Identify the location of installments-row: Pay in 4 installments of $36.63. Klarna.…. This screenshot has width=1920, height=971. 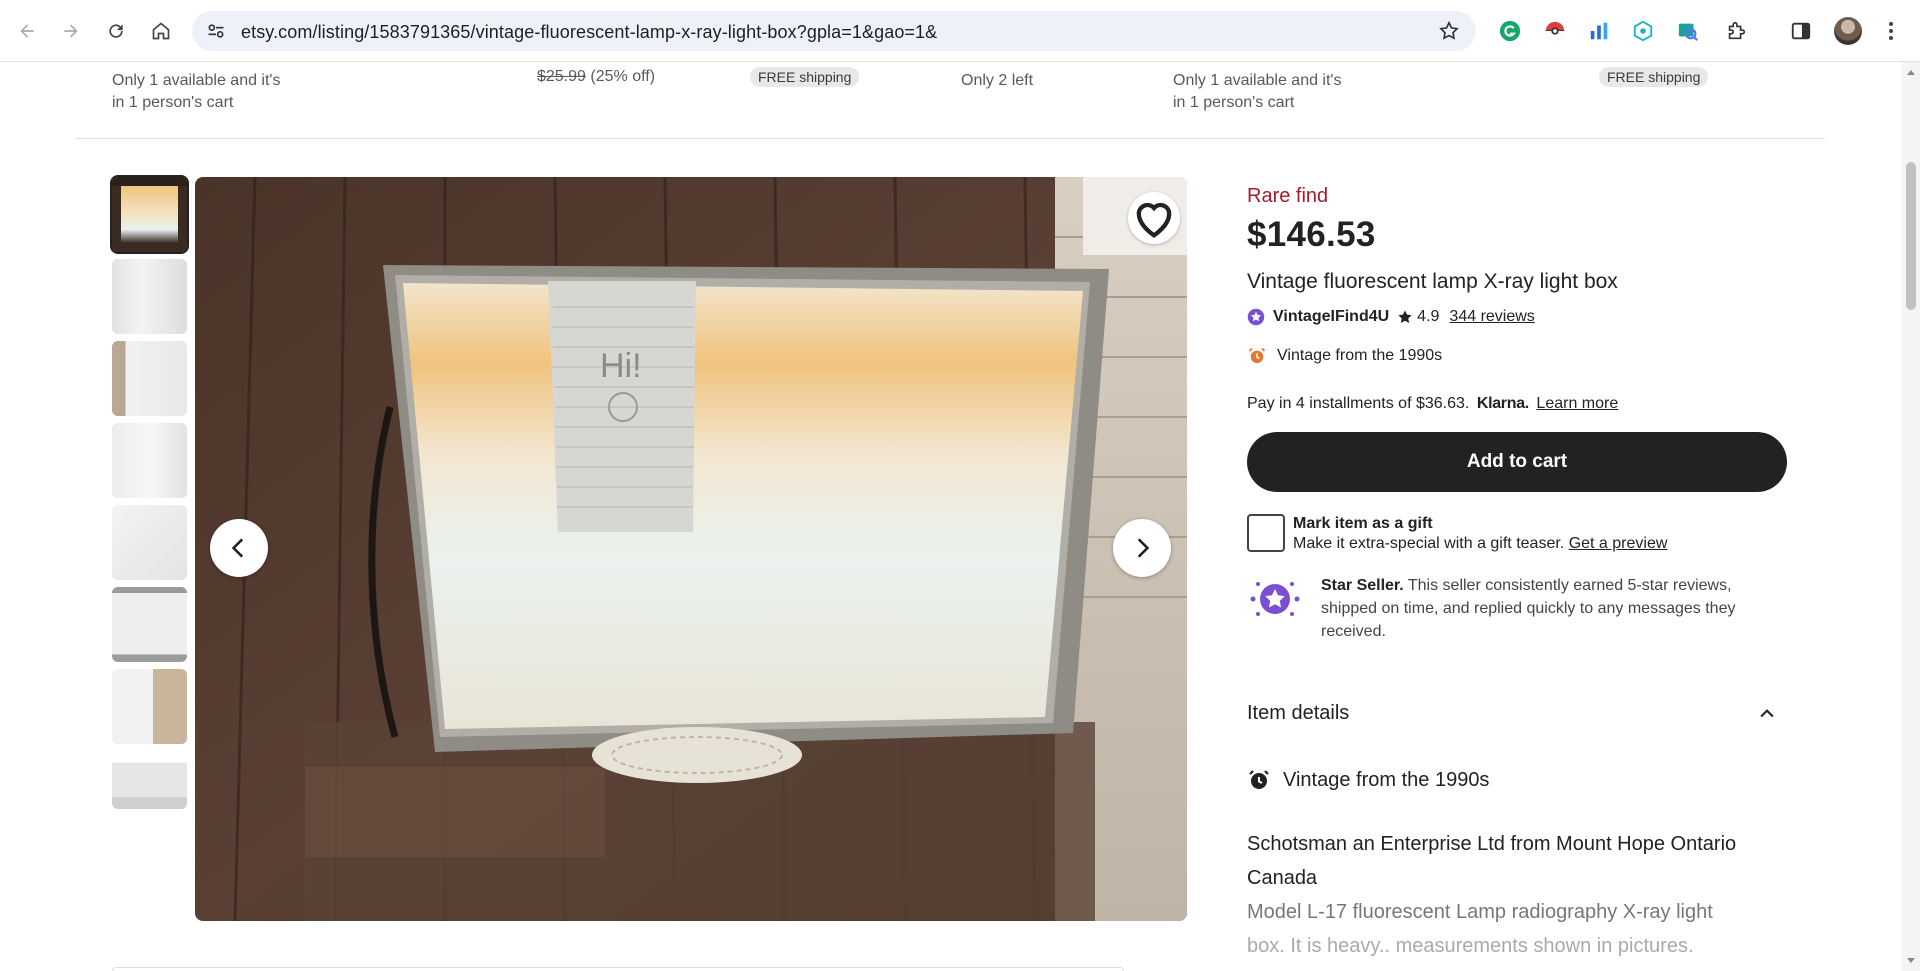
(1432, 404).